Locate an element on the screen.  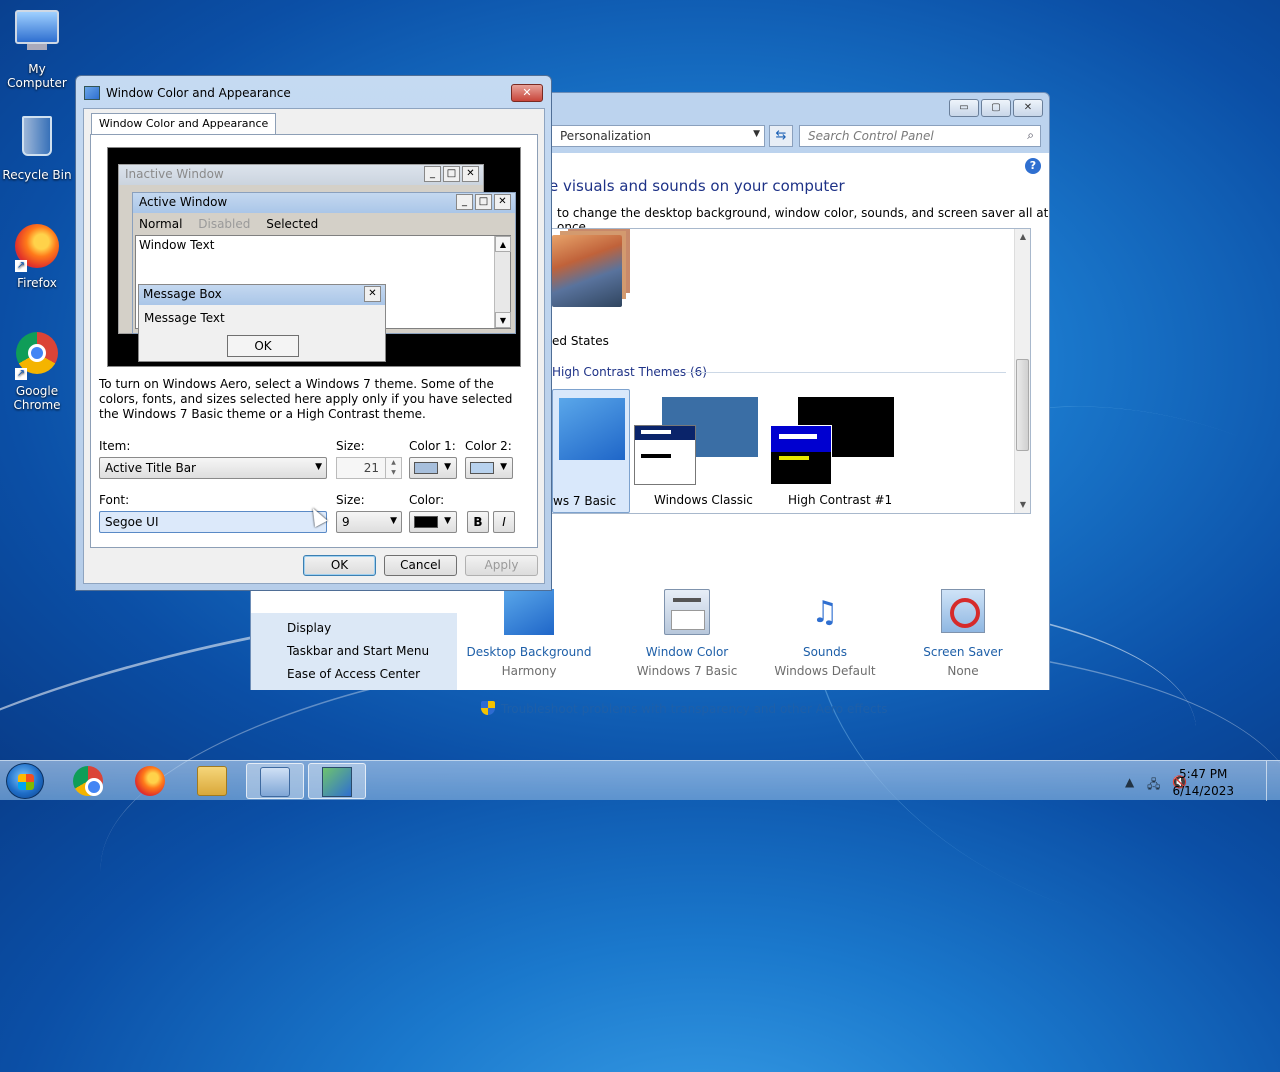
desktop-icon-chrome: ↗ Google Chrome is located at coordinates (37, 372).